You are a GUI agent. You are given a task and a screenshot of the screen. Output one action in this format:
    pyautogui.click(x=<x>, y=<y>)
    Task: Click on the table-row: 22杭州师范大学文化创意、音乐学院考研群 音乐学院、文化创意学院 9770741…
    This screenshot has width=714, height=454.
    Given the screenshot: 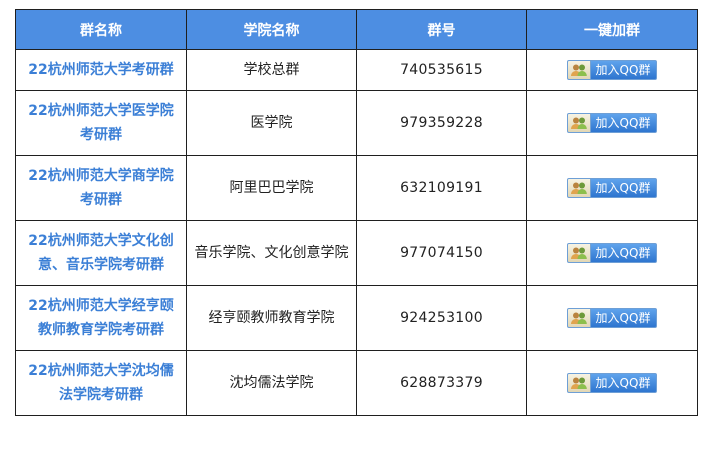 What is the action you would take?
    pyautogui.click(x=356, y=253)
    